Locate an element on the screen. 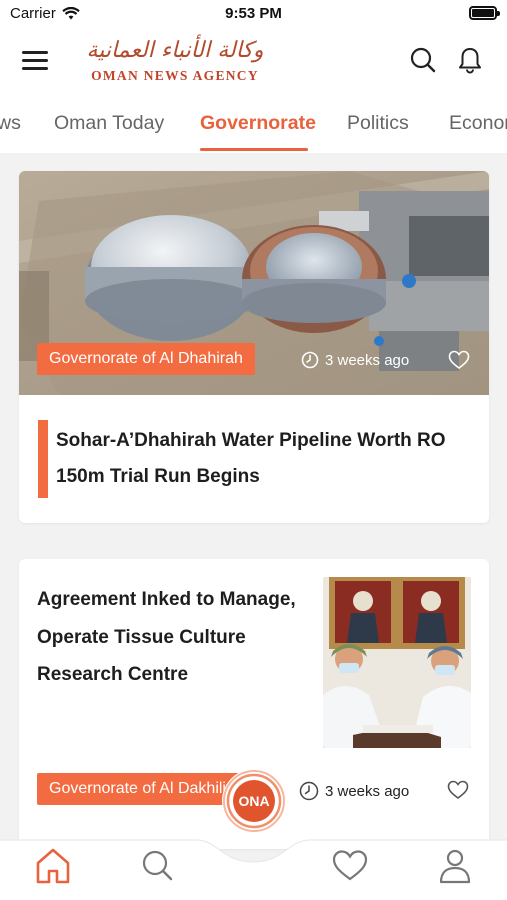  tab-governorate: Governorate is located at coordinates (258, 123).